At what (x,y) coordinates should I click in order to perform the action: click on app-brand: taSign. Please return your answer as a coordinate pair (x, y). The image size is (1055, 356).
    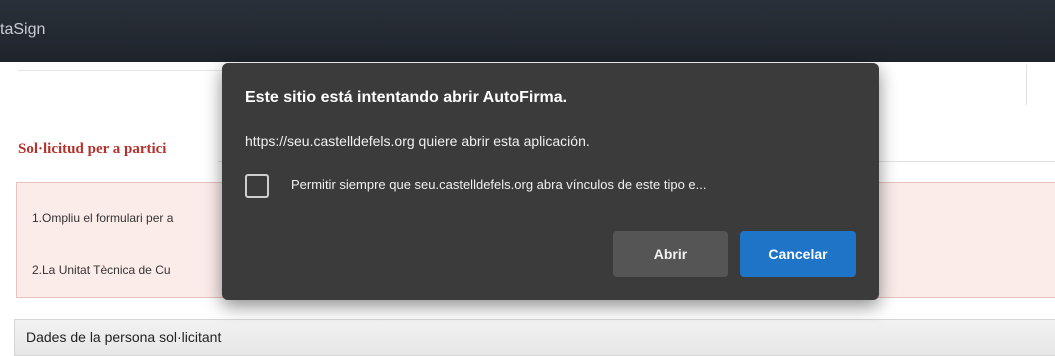
    Looking at the image, I should click on (23, 29).